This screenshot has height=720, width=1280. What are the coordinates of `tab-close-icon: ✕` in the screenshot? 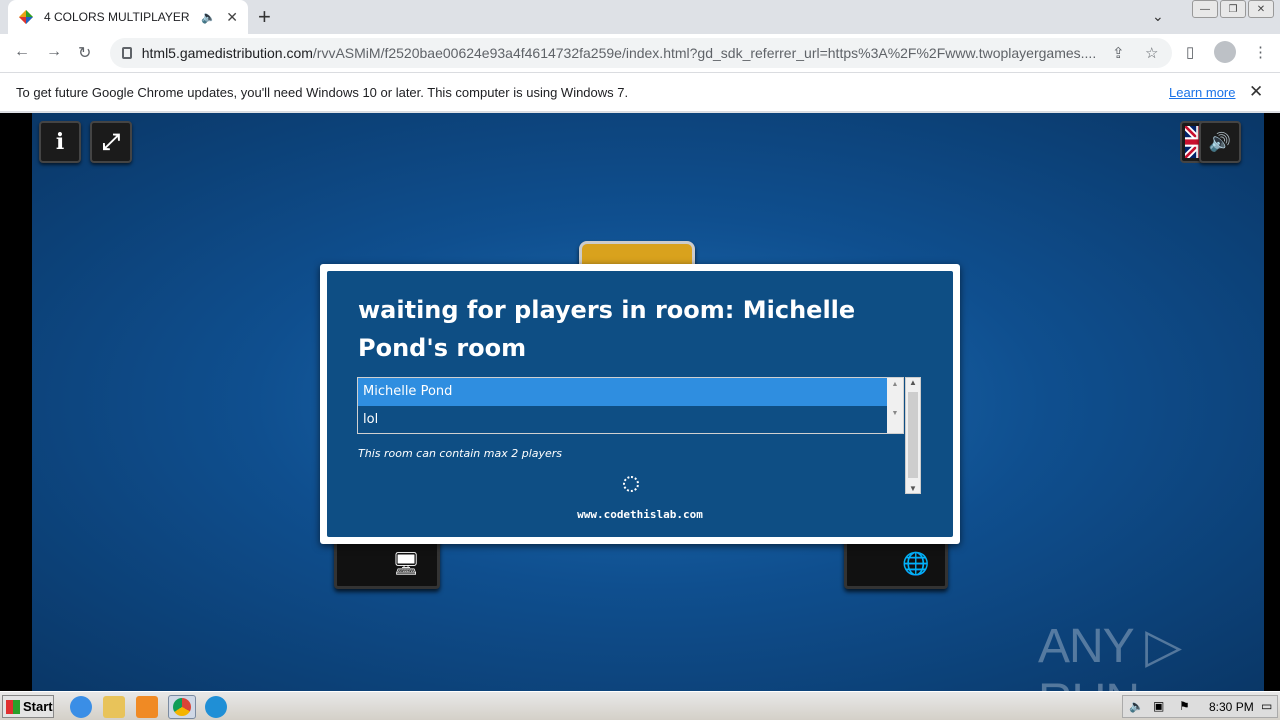 It's located at (232, 17).